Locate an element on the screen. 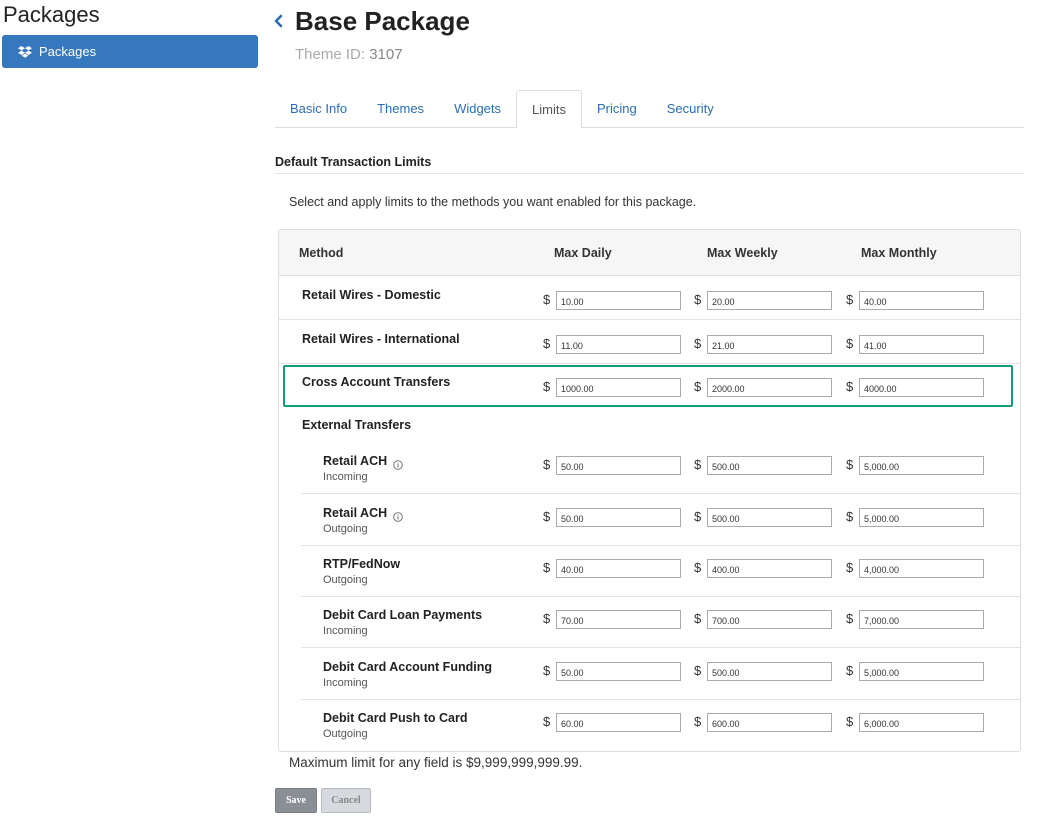 The height and width of the screenshot is (830, 1042). cancel-button: Cancel is located at coordinates (346, 800).